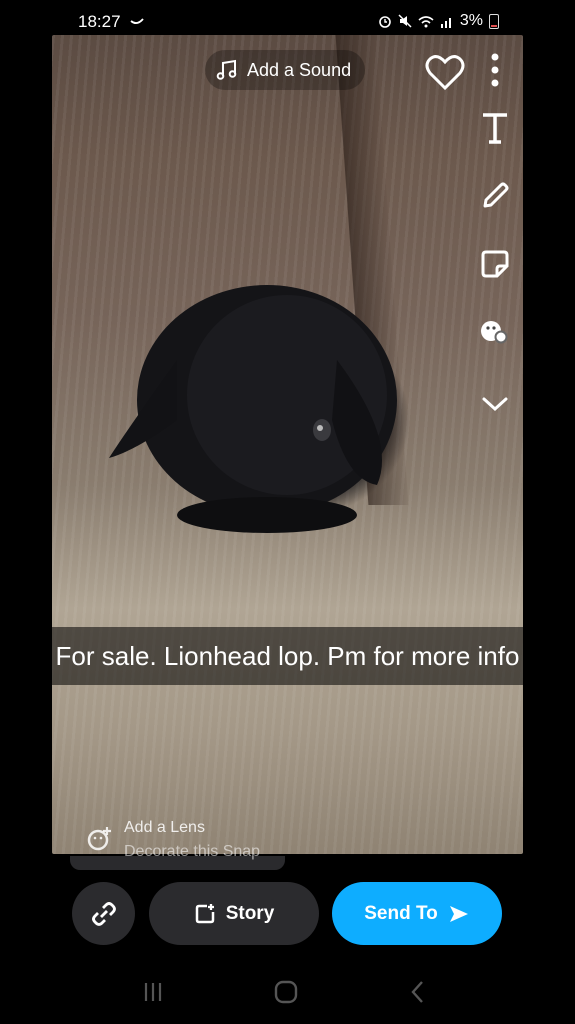 This screenshot has height=1024, width=575. I want to click on home-icon, so click(286, 992).